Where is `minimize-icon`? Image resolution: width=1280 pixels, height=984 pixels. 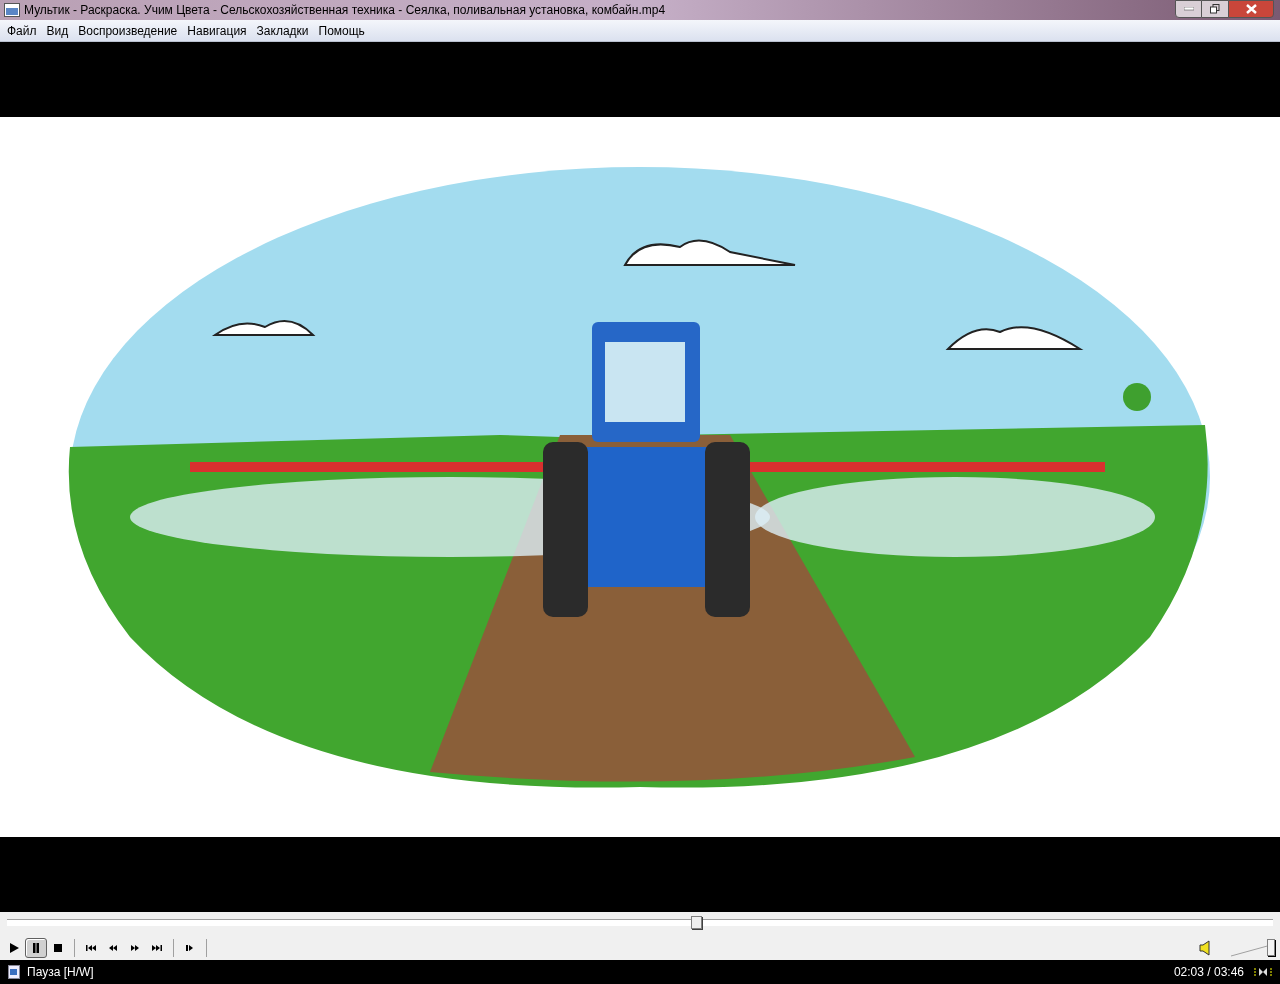 minimize-icon is located at coordinates (1188, 9).